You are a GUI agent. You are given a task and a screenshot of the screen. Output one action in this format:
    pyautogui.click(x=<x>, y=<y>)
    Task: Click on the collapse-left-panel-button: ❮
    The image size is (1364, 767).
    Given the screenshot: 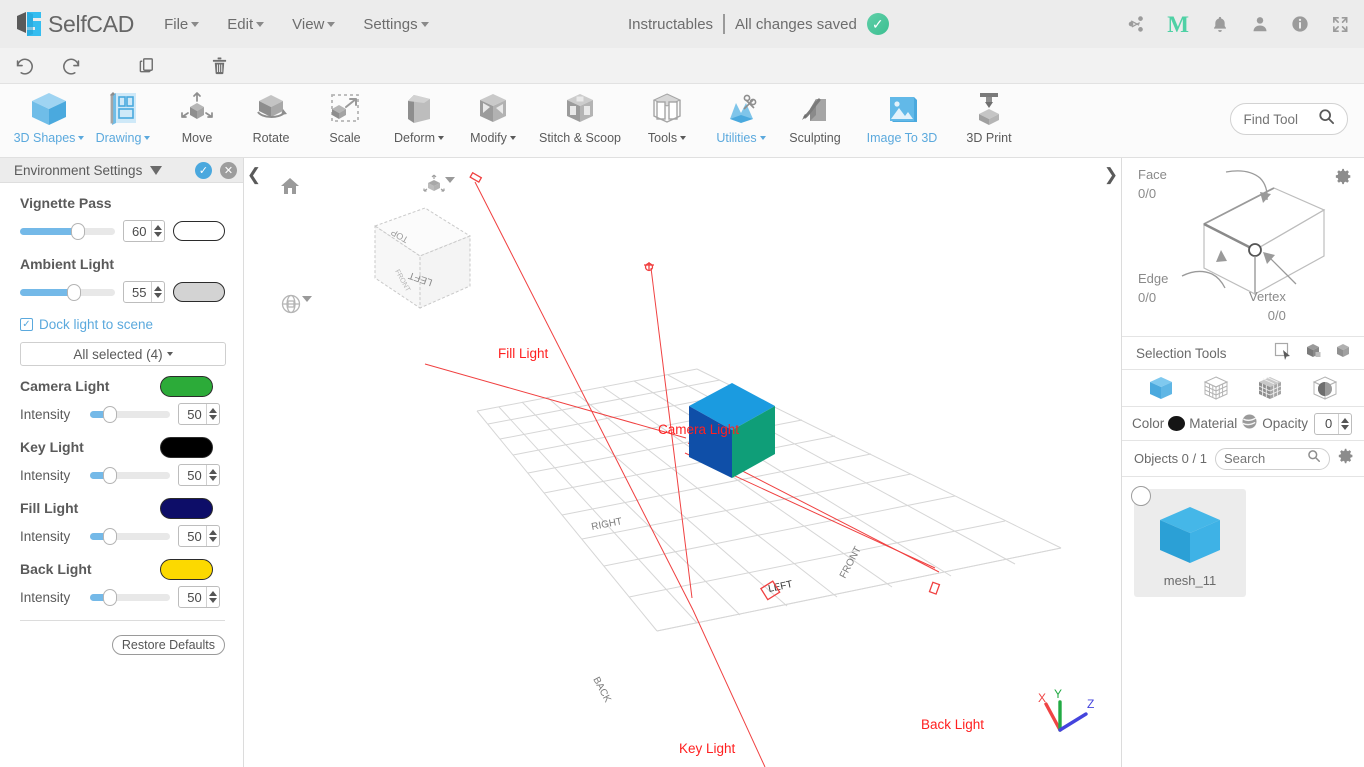 What is the action you would take?
    pyautogui.click(x=254, y=175)
    